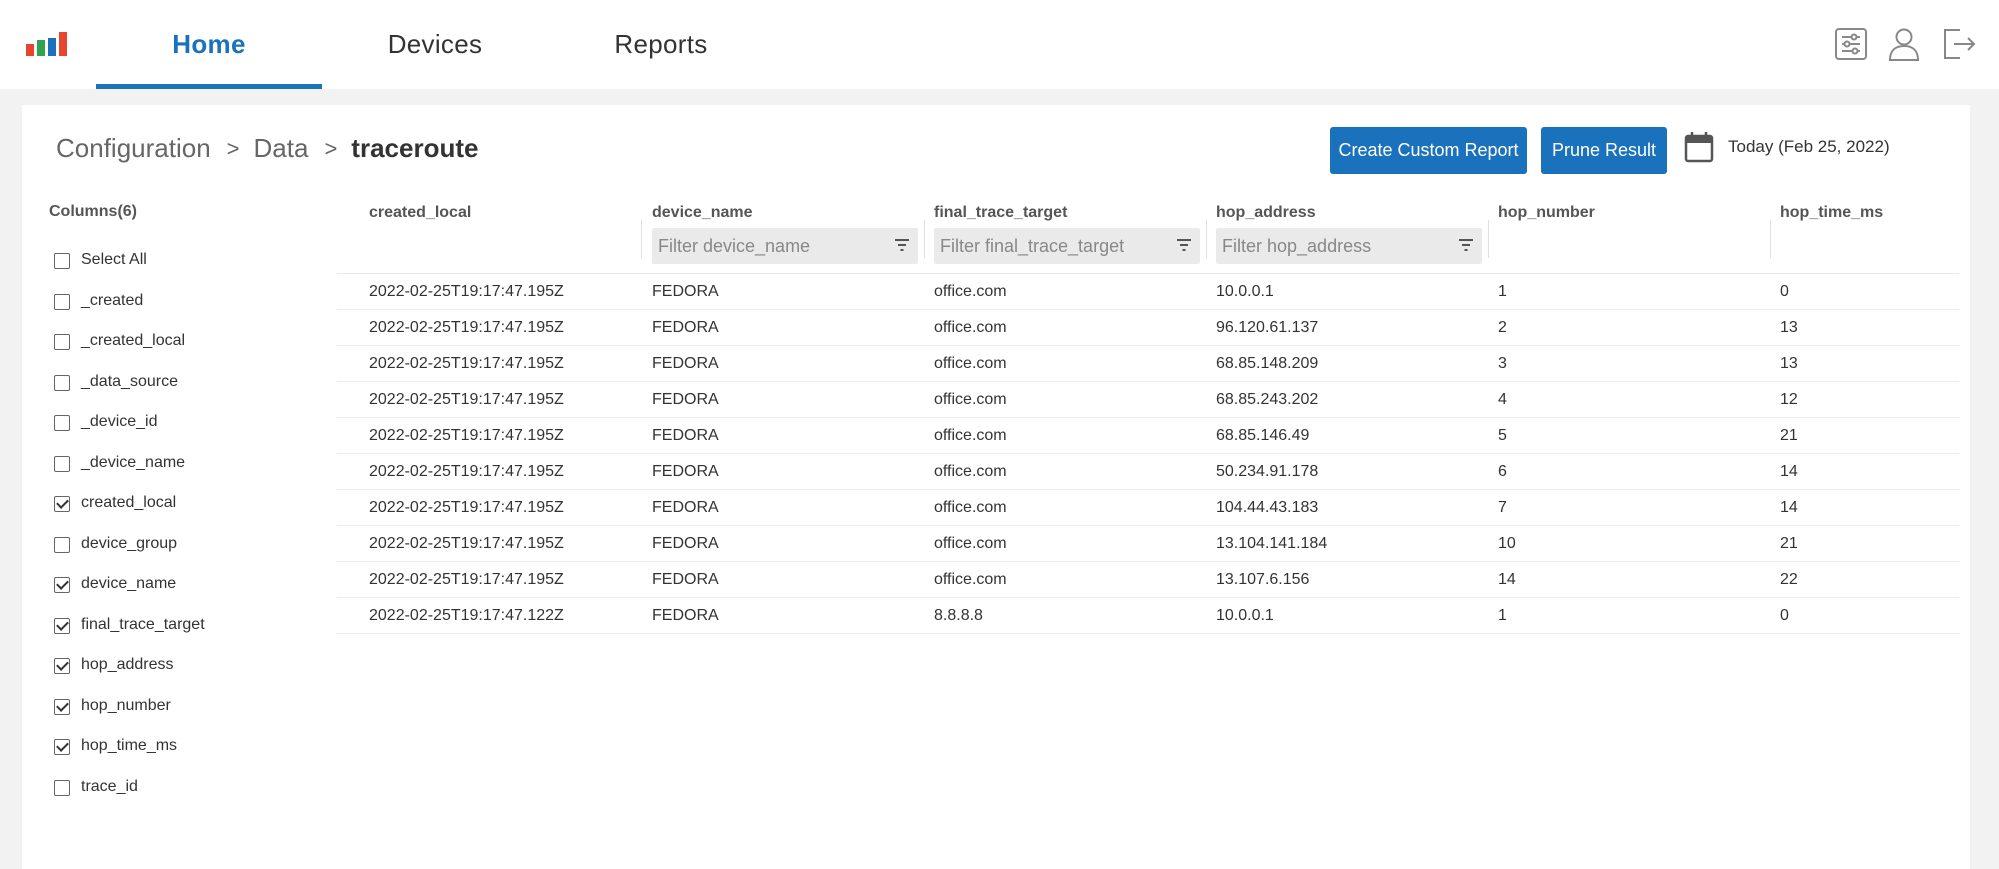  I want to click on header-hop-time-ms: hop_time_ms, so click(1831, 213).